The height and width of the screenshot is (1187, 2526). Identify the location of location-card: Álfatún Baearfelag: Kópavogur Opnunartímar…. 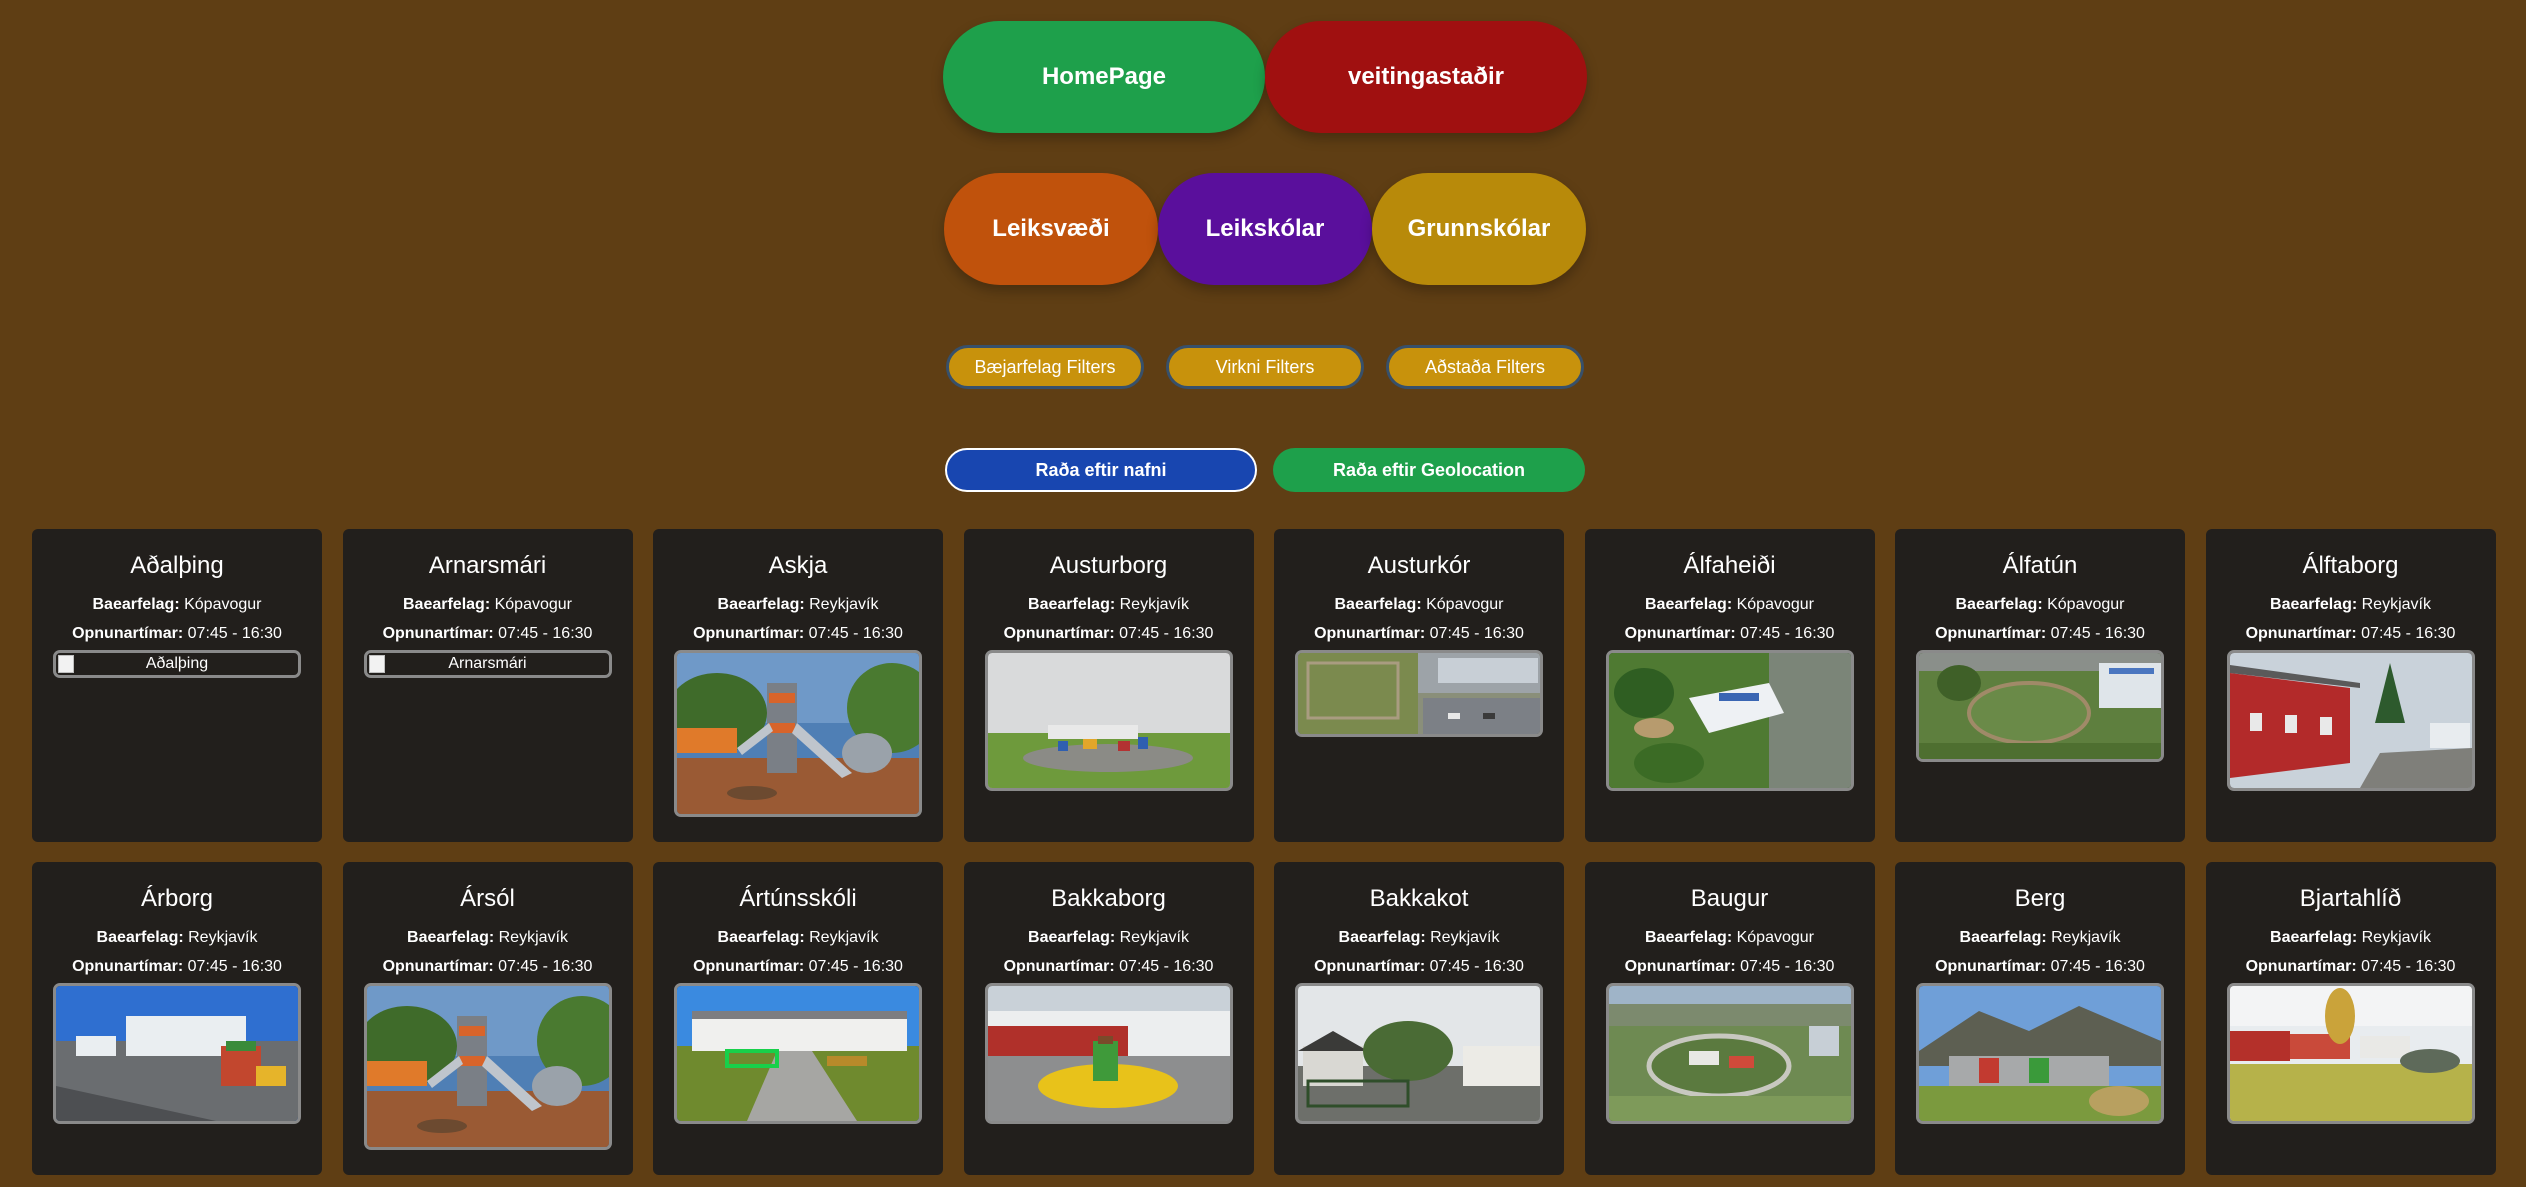
(2040, 685).